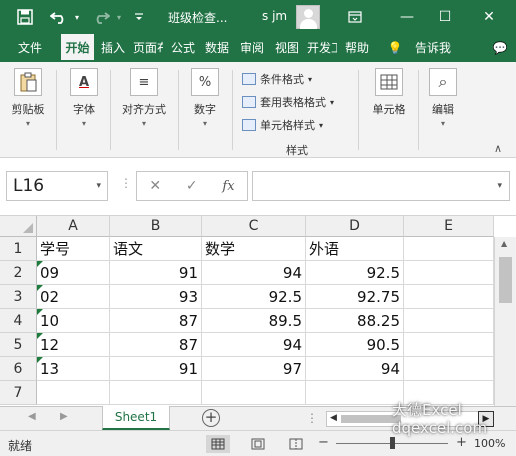 This screenshot has width=516, height=456. Describe the element at coordinates (449, 249) in the screenshot. I see `cell-e1` at that location.